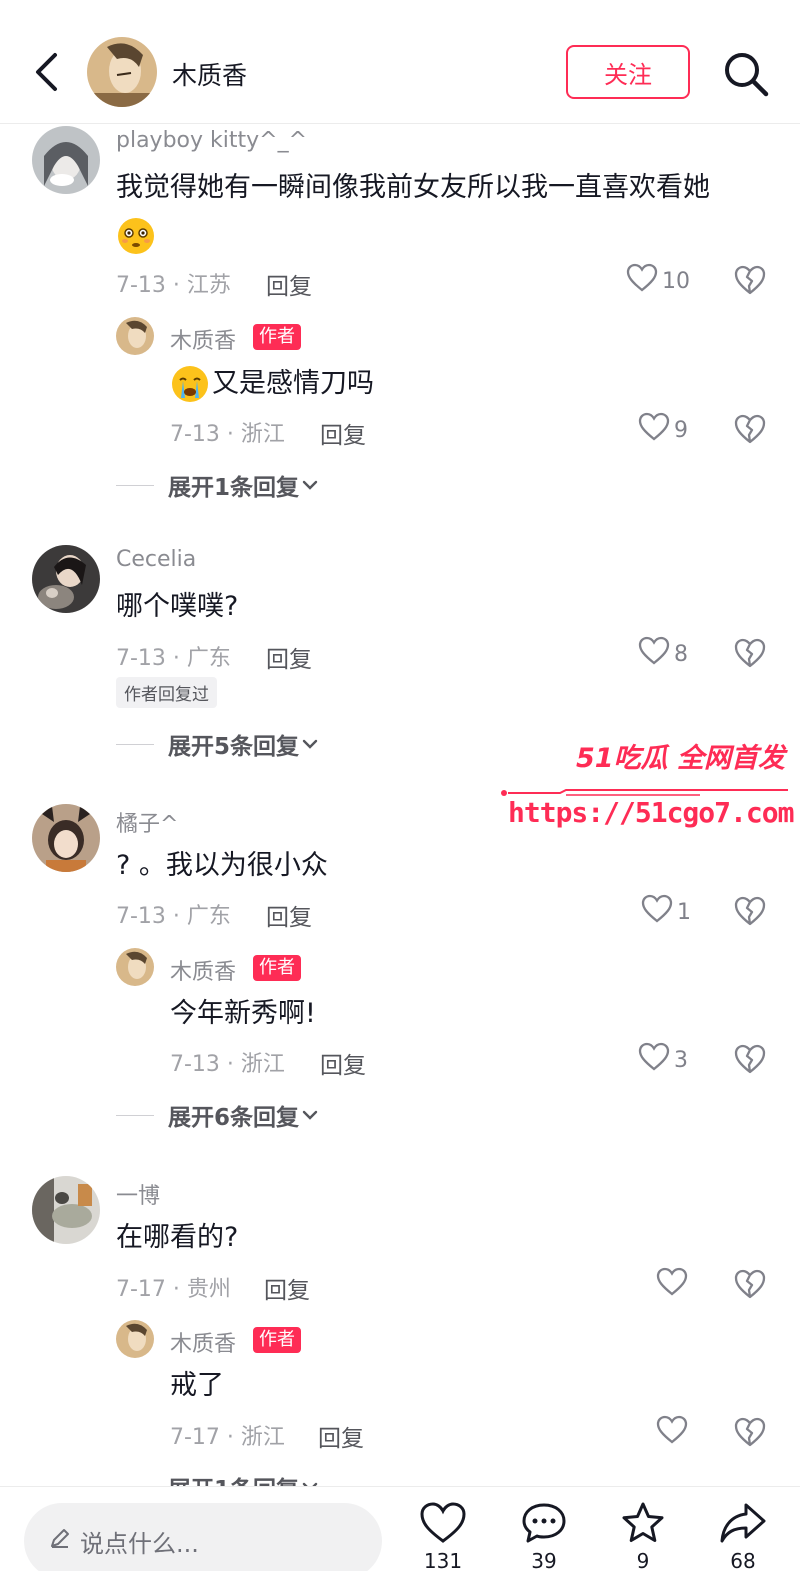 The height and width of the screenshot is (1571, 800). Describe the element at coordinates (681, 430) in the screenshot. I see `like-count: 9` at that location.